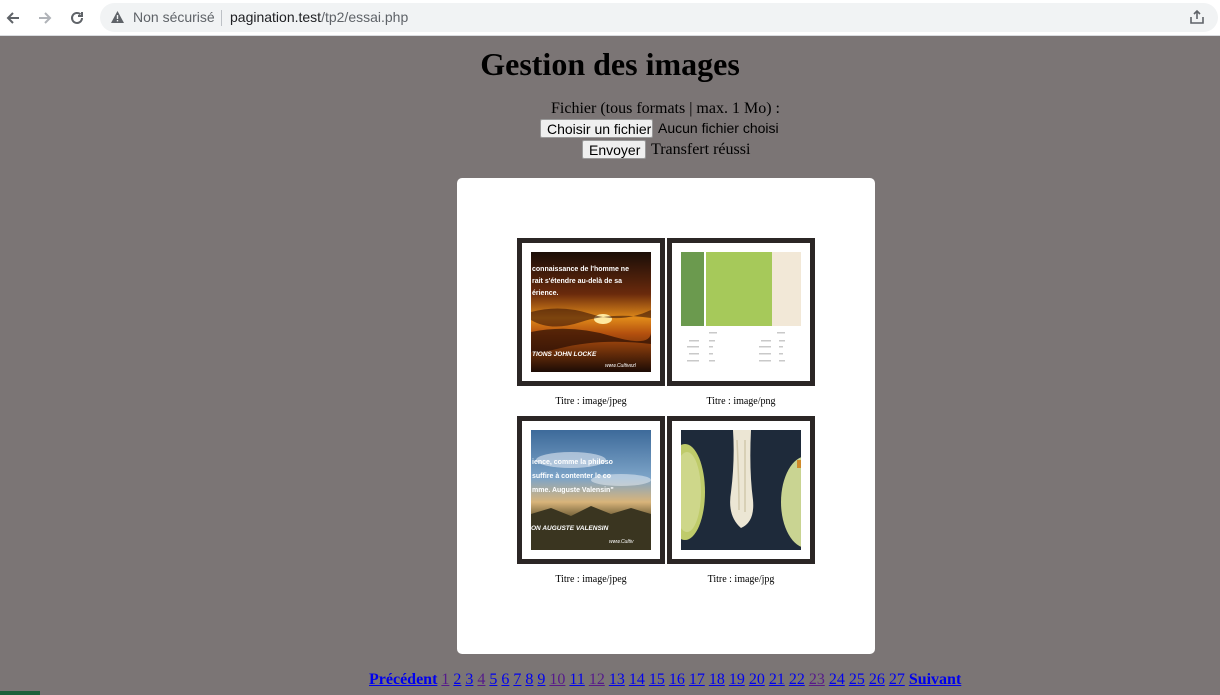  Describe the element at coordinates (505, 679) in the screenshot. I see `page-link: 6` at that location.